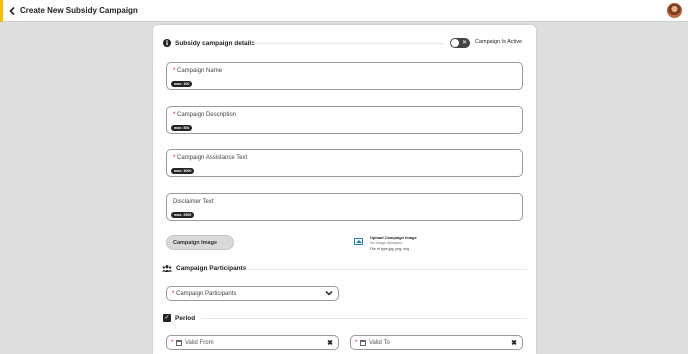 The height and width of the screenshot is (354, 688). Describe the element at coordinates (185, 318) in the screenshot. I see `period-section-title: Period` at that location.